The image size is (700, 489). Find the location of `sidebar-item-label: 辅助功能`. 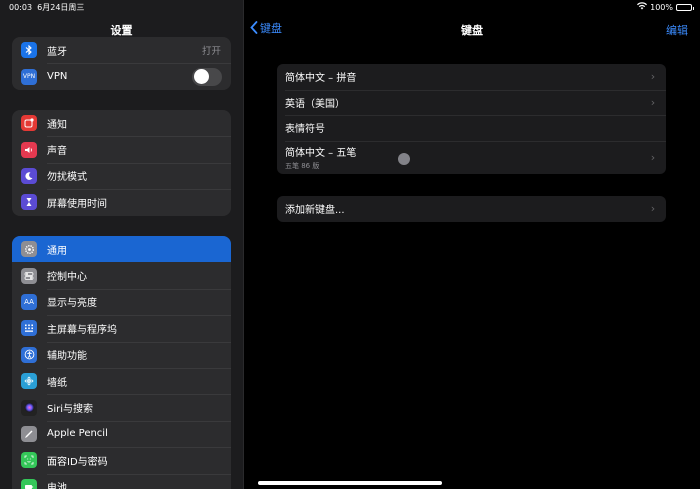

sidebar-item-label: 辅助功能 is located at coordinates (67, 357).